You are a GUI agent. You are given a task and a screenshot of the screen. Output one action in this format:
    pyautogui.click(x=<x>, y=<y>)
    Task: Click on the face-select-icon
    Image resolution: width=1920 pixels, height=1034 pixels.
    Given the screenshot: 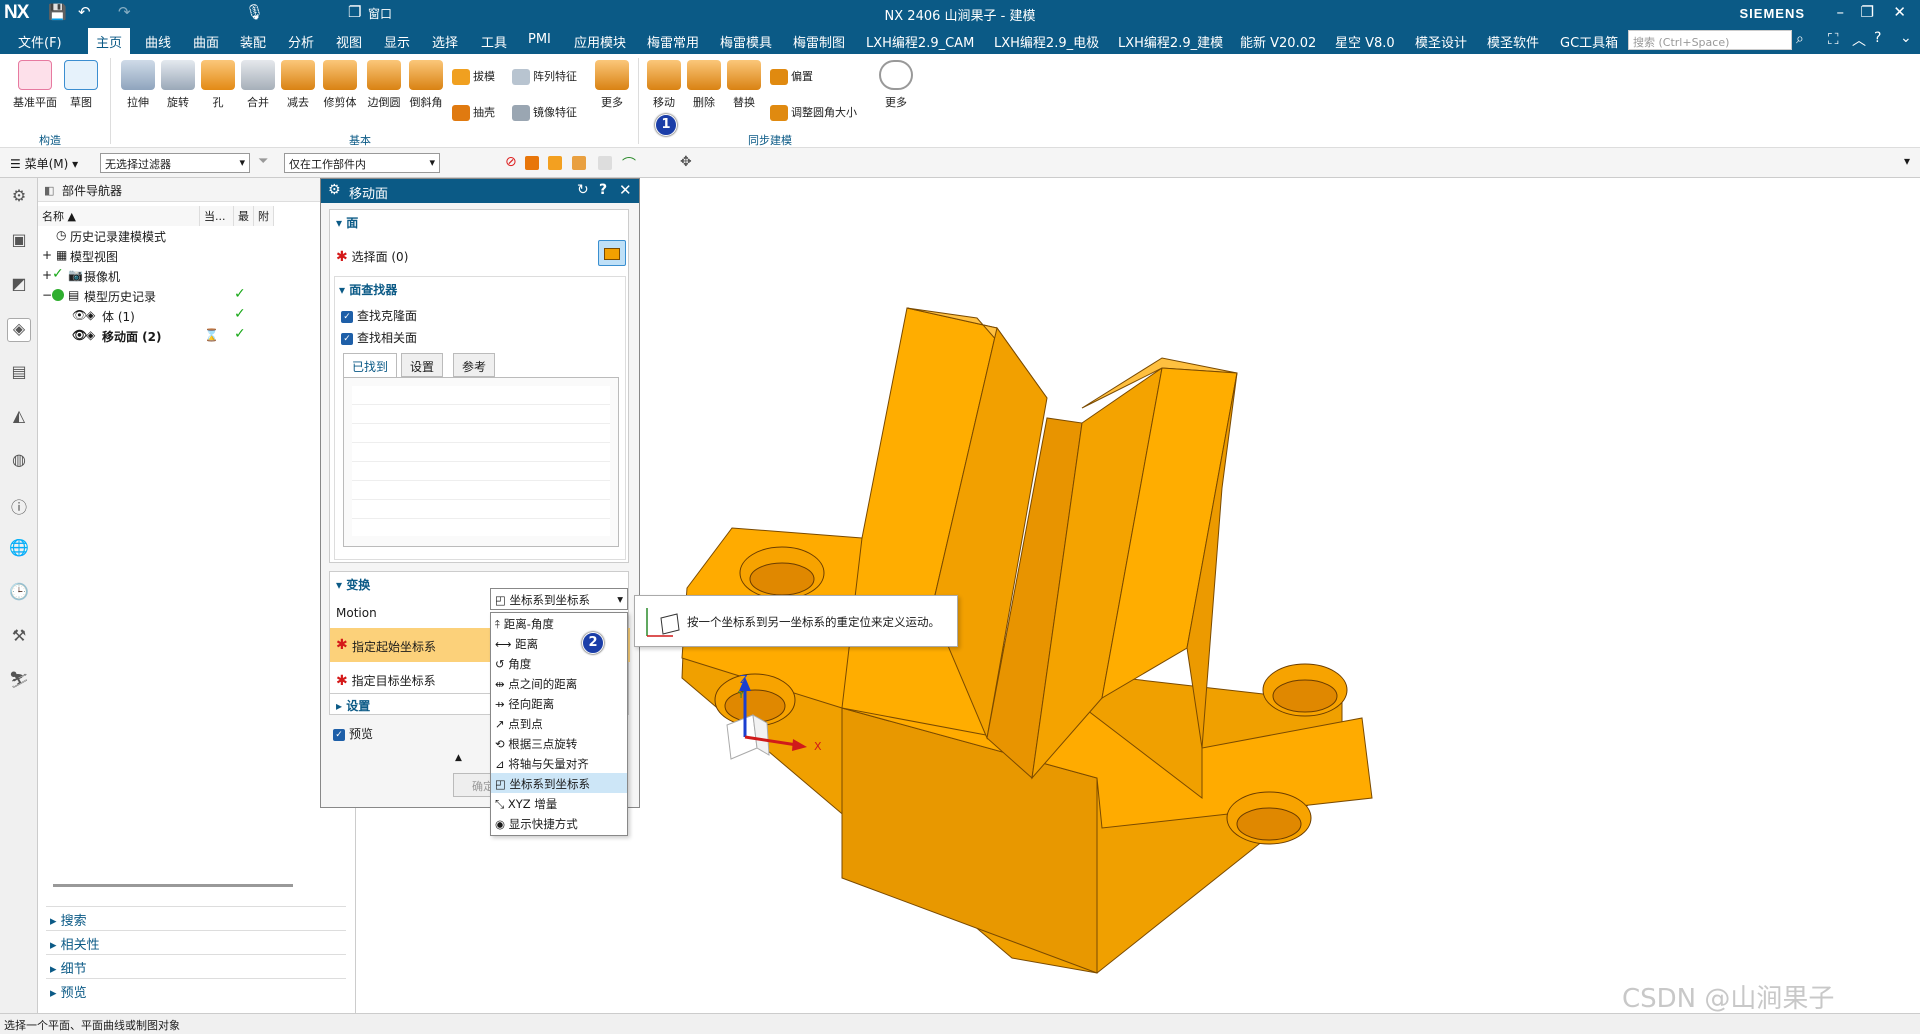 What is the action you would take?
    pyautogui.click(x=532, y=163)
    